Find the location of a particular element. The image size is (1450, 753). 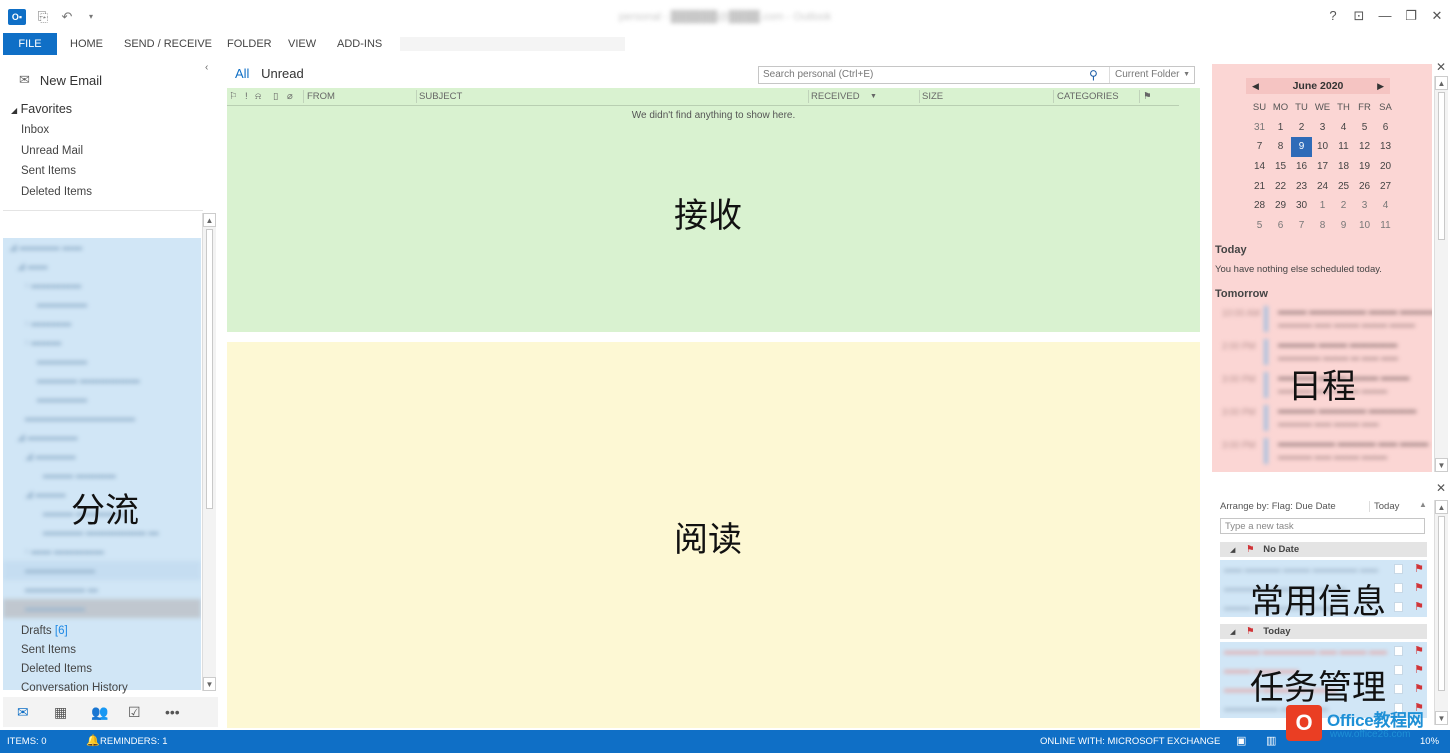

calendar-day: 16 is located at coordinates (1301, 167).